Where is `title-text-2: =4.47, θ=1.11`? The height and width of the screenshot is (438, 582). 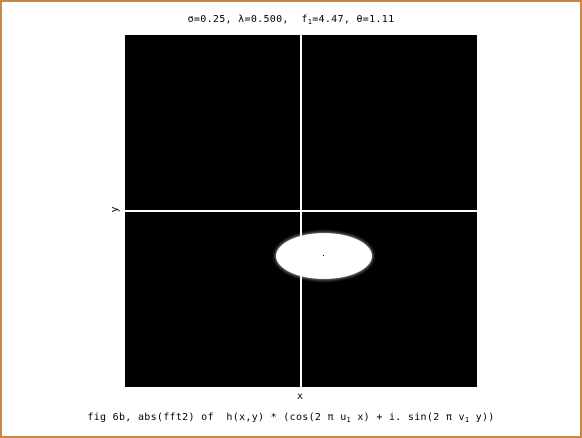 title-text-2: =4.47, θ=1.11 is located at coordinates (353, 19).